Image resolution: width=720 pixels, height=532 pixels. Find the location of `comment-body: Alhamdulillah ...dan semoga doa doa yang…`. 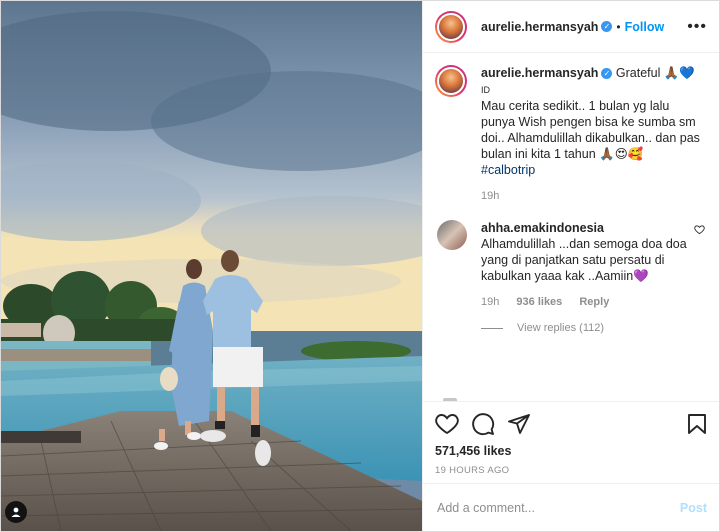

comment-body: Alhamdulillah ...dan semoga doa doa yang… is located at coordinates (584, 260).